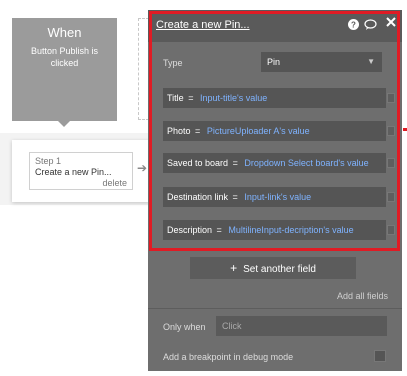 The width and height of the screenshot is (407, 376). I want to click on help-icon: ?, so click(353, 26).